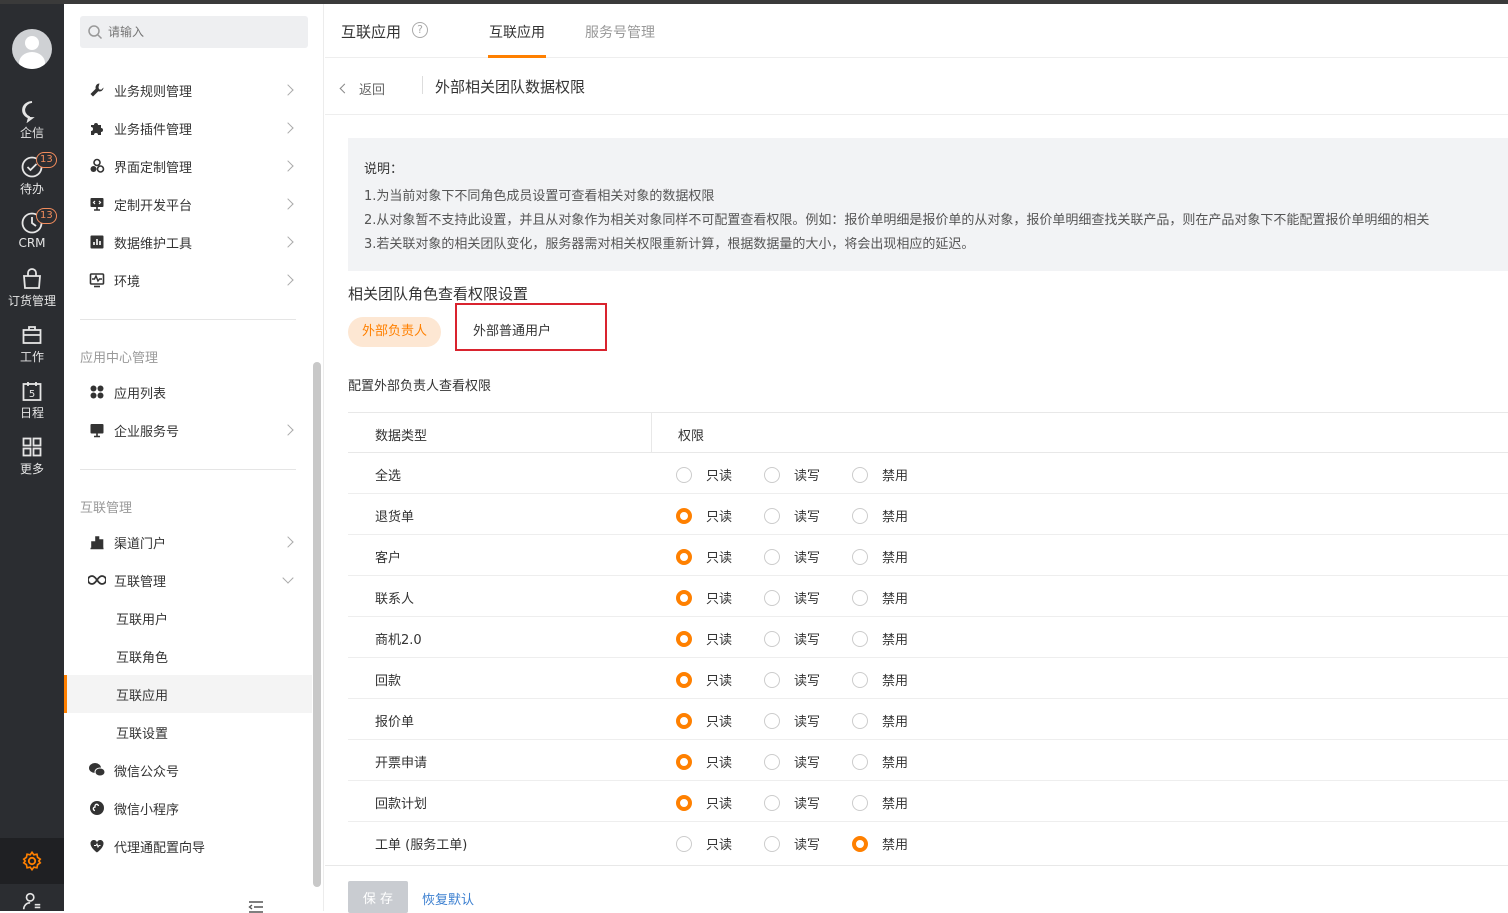 Image resolution: width=1508 pixels, height=913 pixels. I want to click on sidebar-item-mini-program: 微信小程序, so click(188, 808).